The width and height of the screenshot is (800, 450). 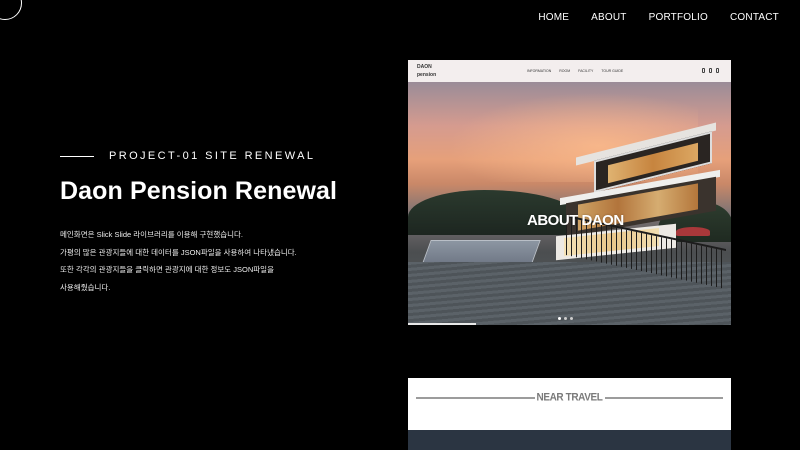 I want to click on project-title: Daon Pension Renewal, so click(x=199, y=191).